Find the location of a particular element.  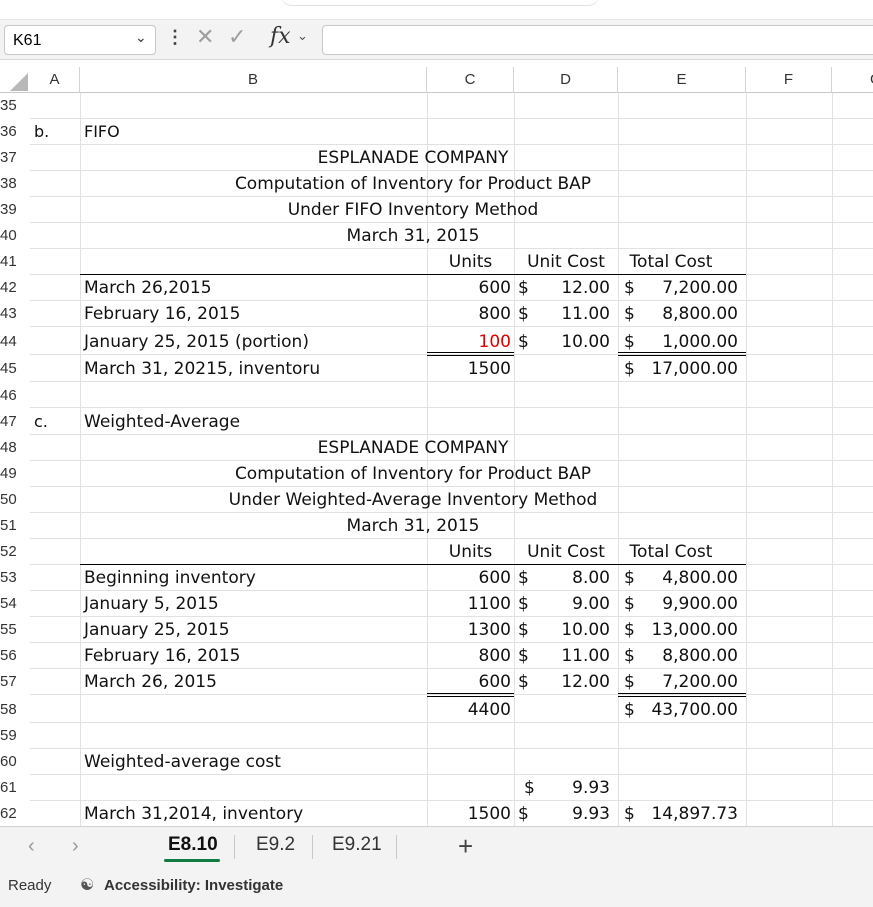

cell-d44: 10.00 is located at coordinates (562, 342).